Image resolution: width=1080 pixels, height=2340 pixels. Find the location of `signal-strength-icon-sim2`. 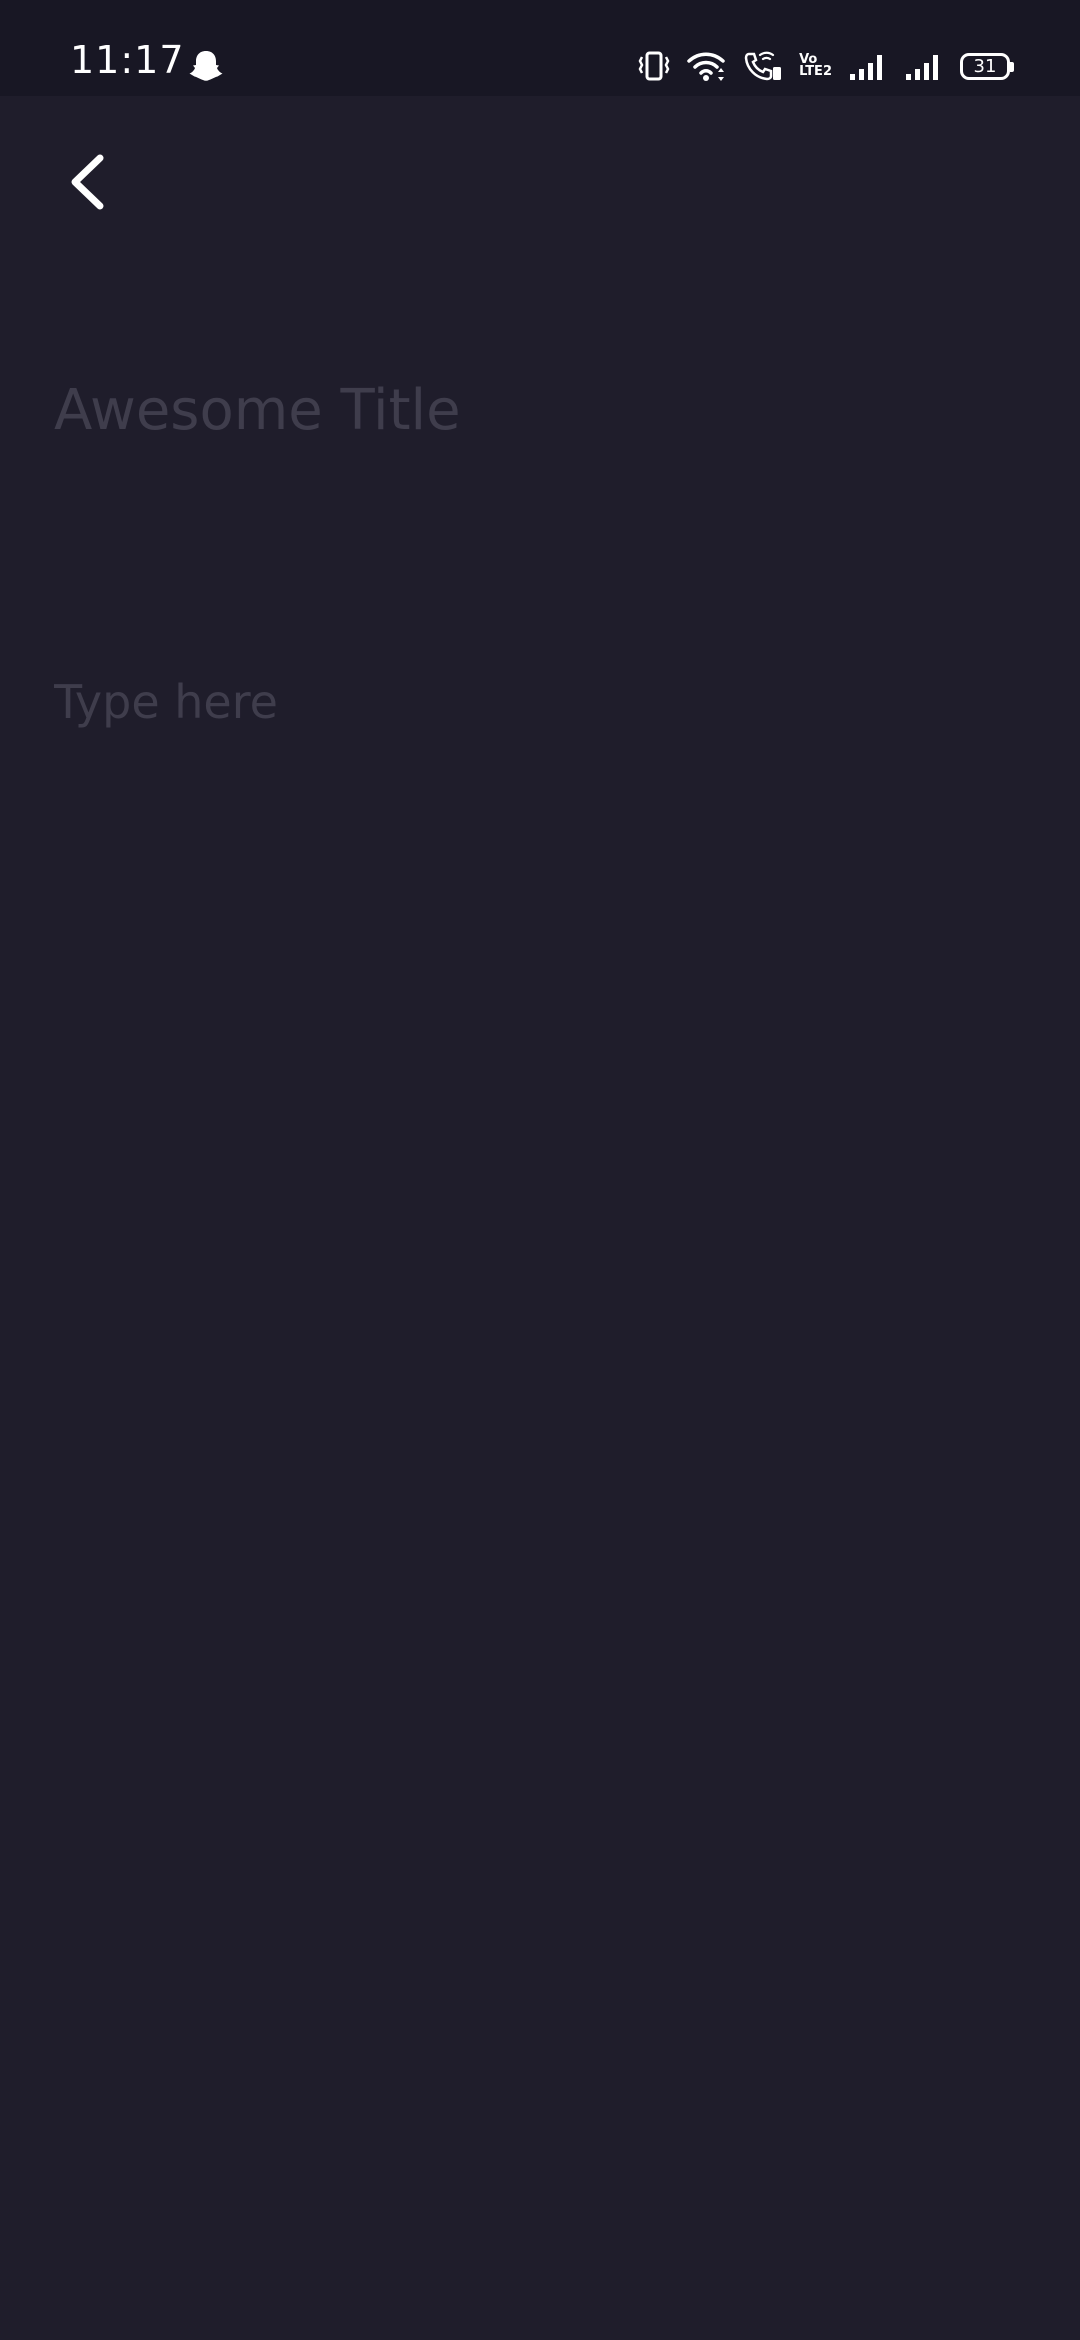

signal-strength-icon-sim2 is located at coordinates (922, 67).